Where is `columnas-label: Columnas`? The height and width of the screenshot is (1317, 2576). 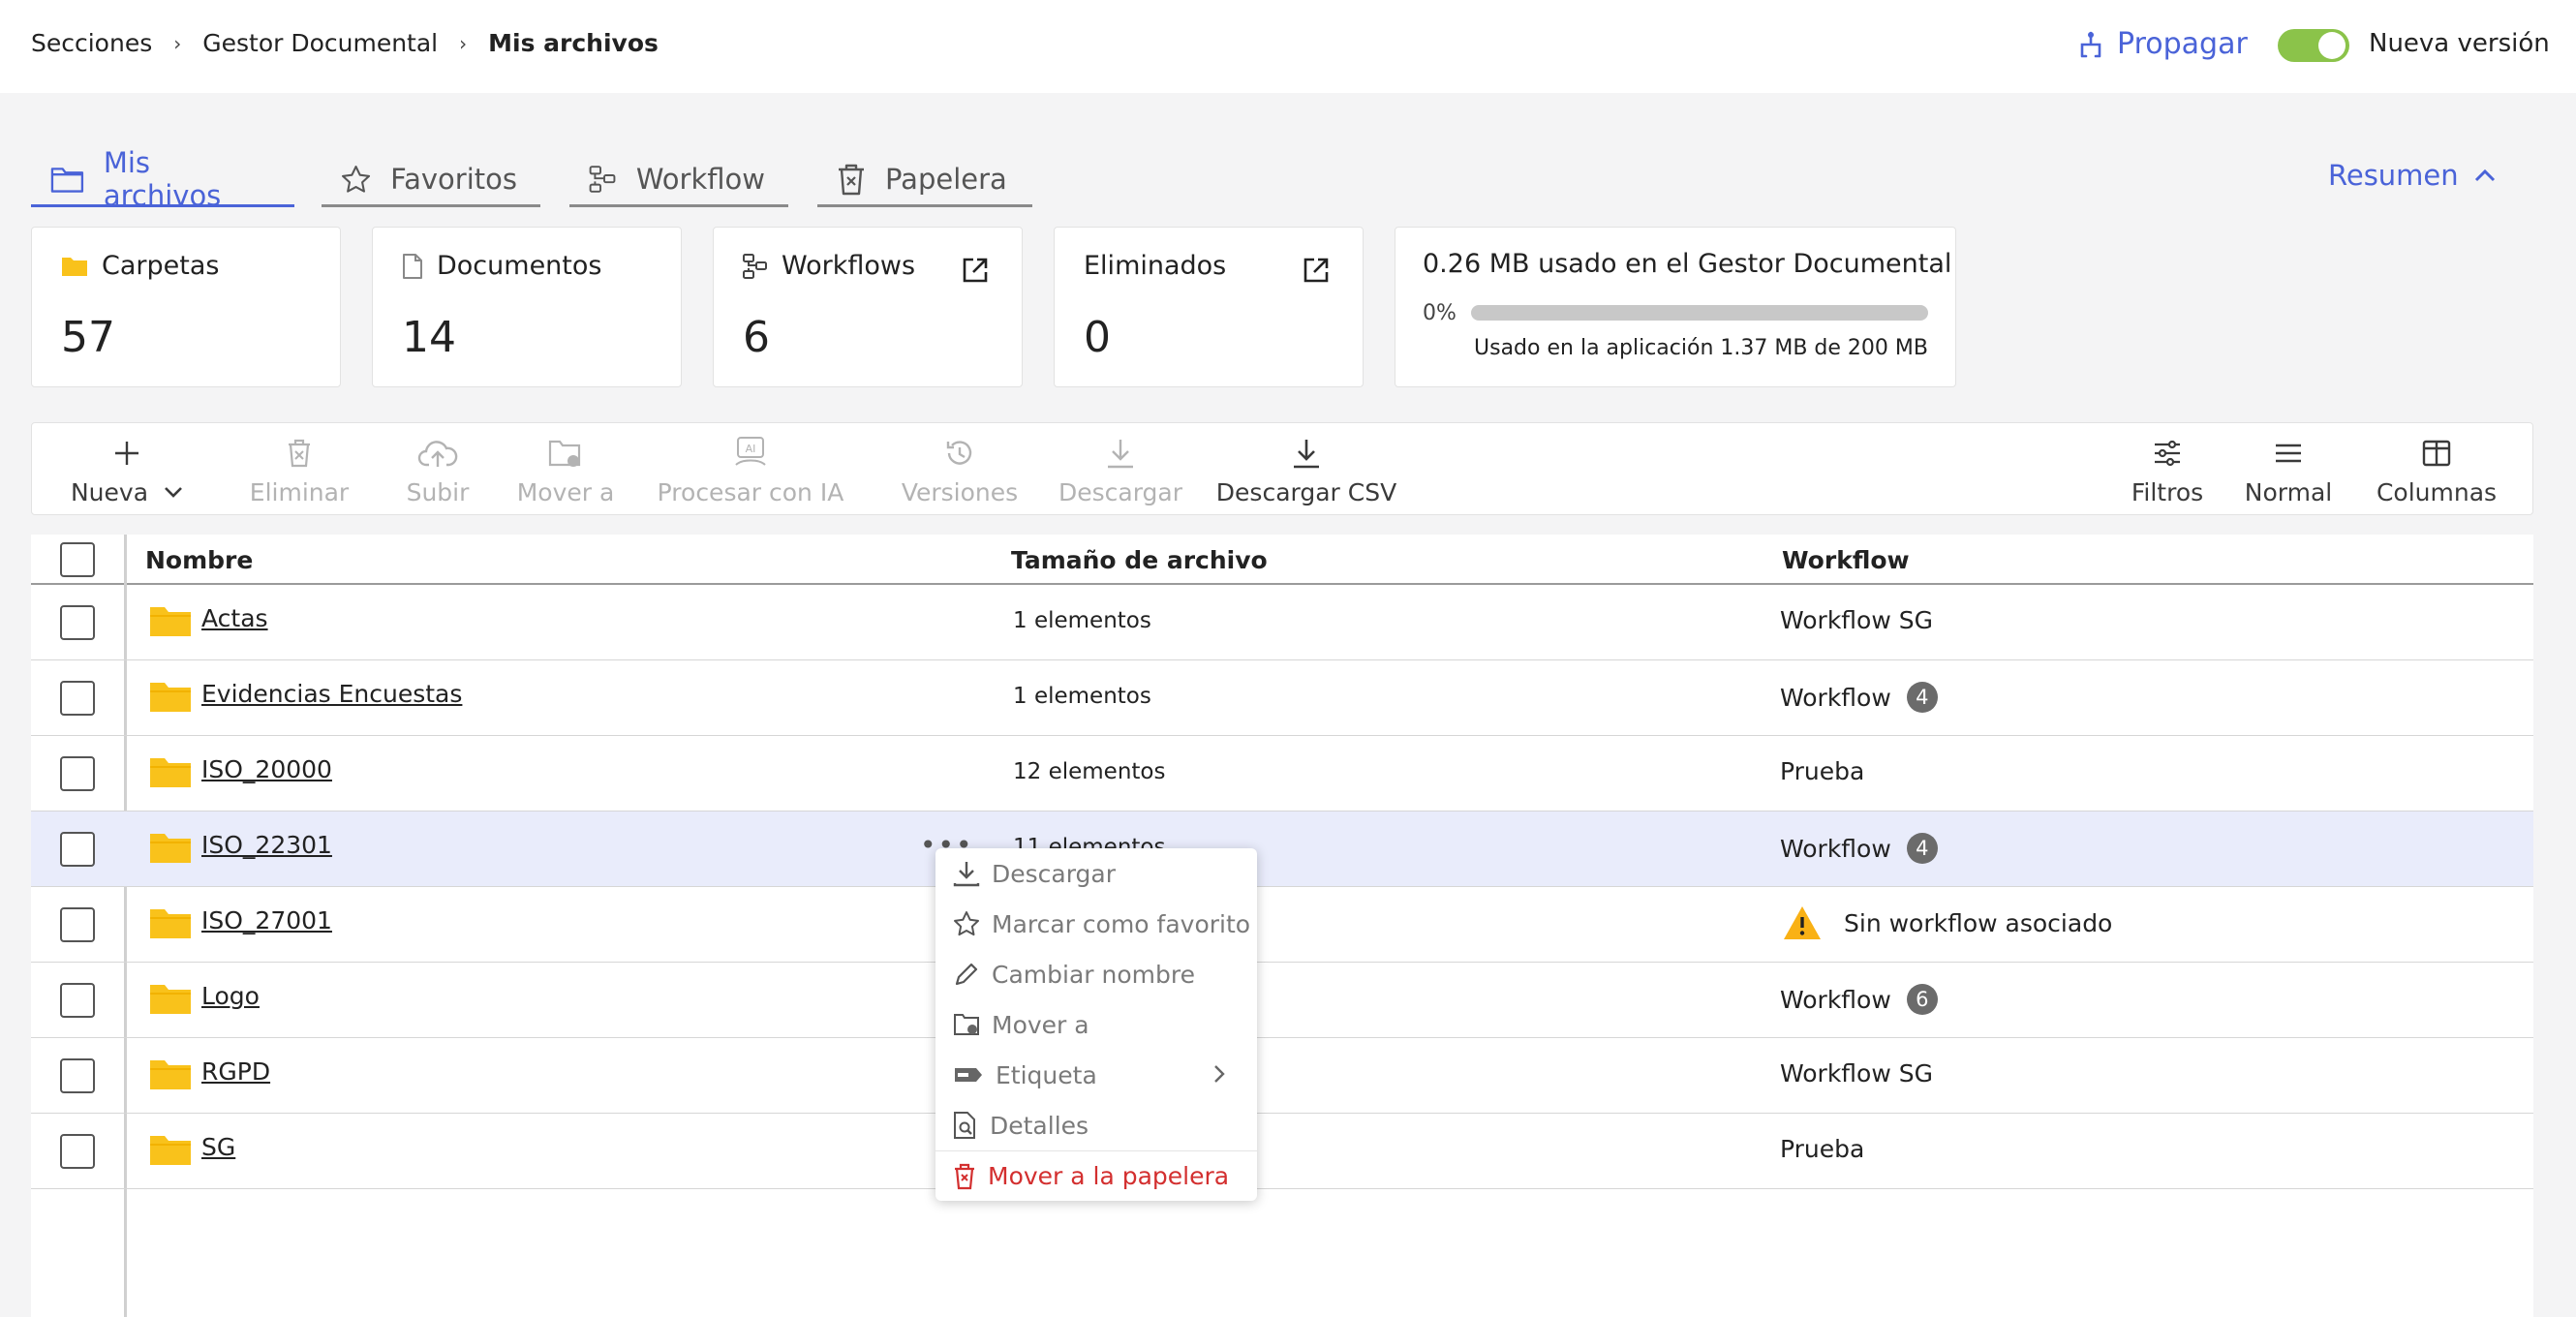
columnas-label: Columnas is located at coordinates (2437, 491).